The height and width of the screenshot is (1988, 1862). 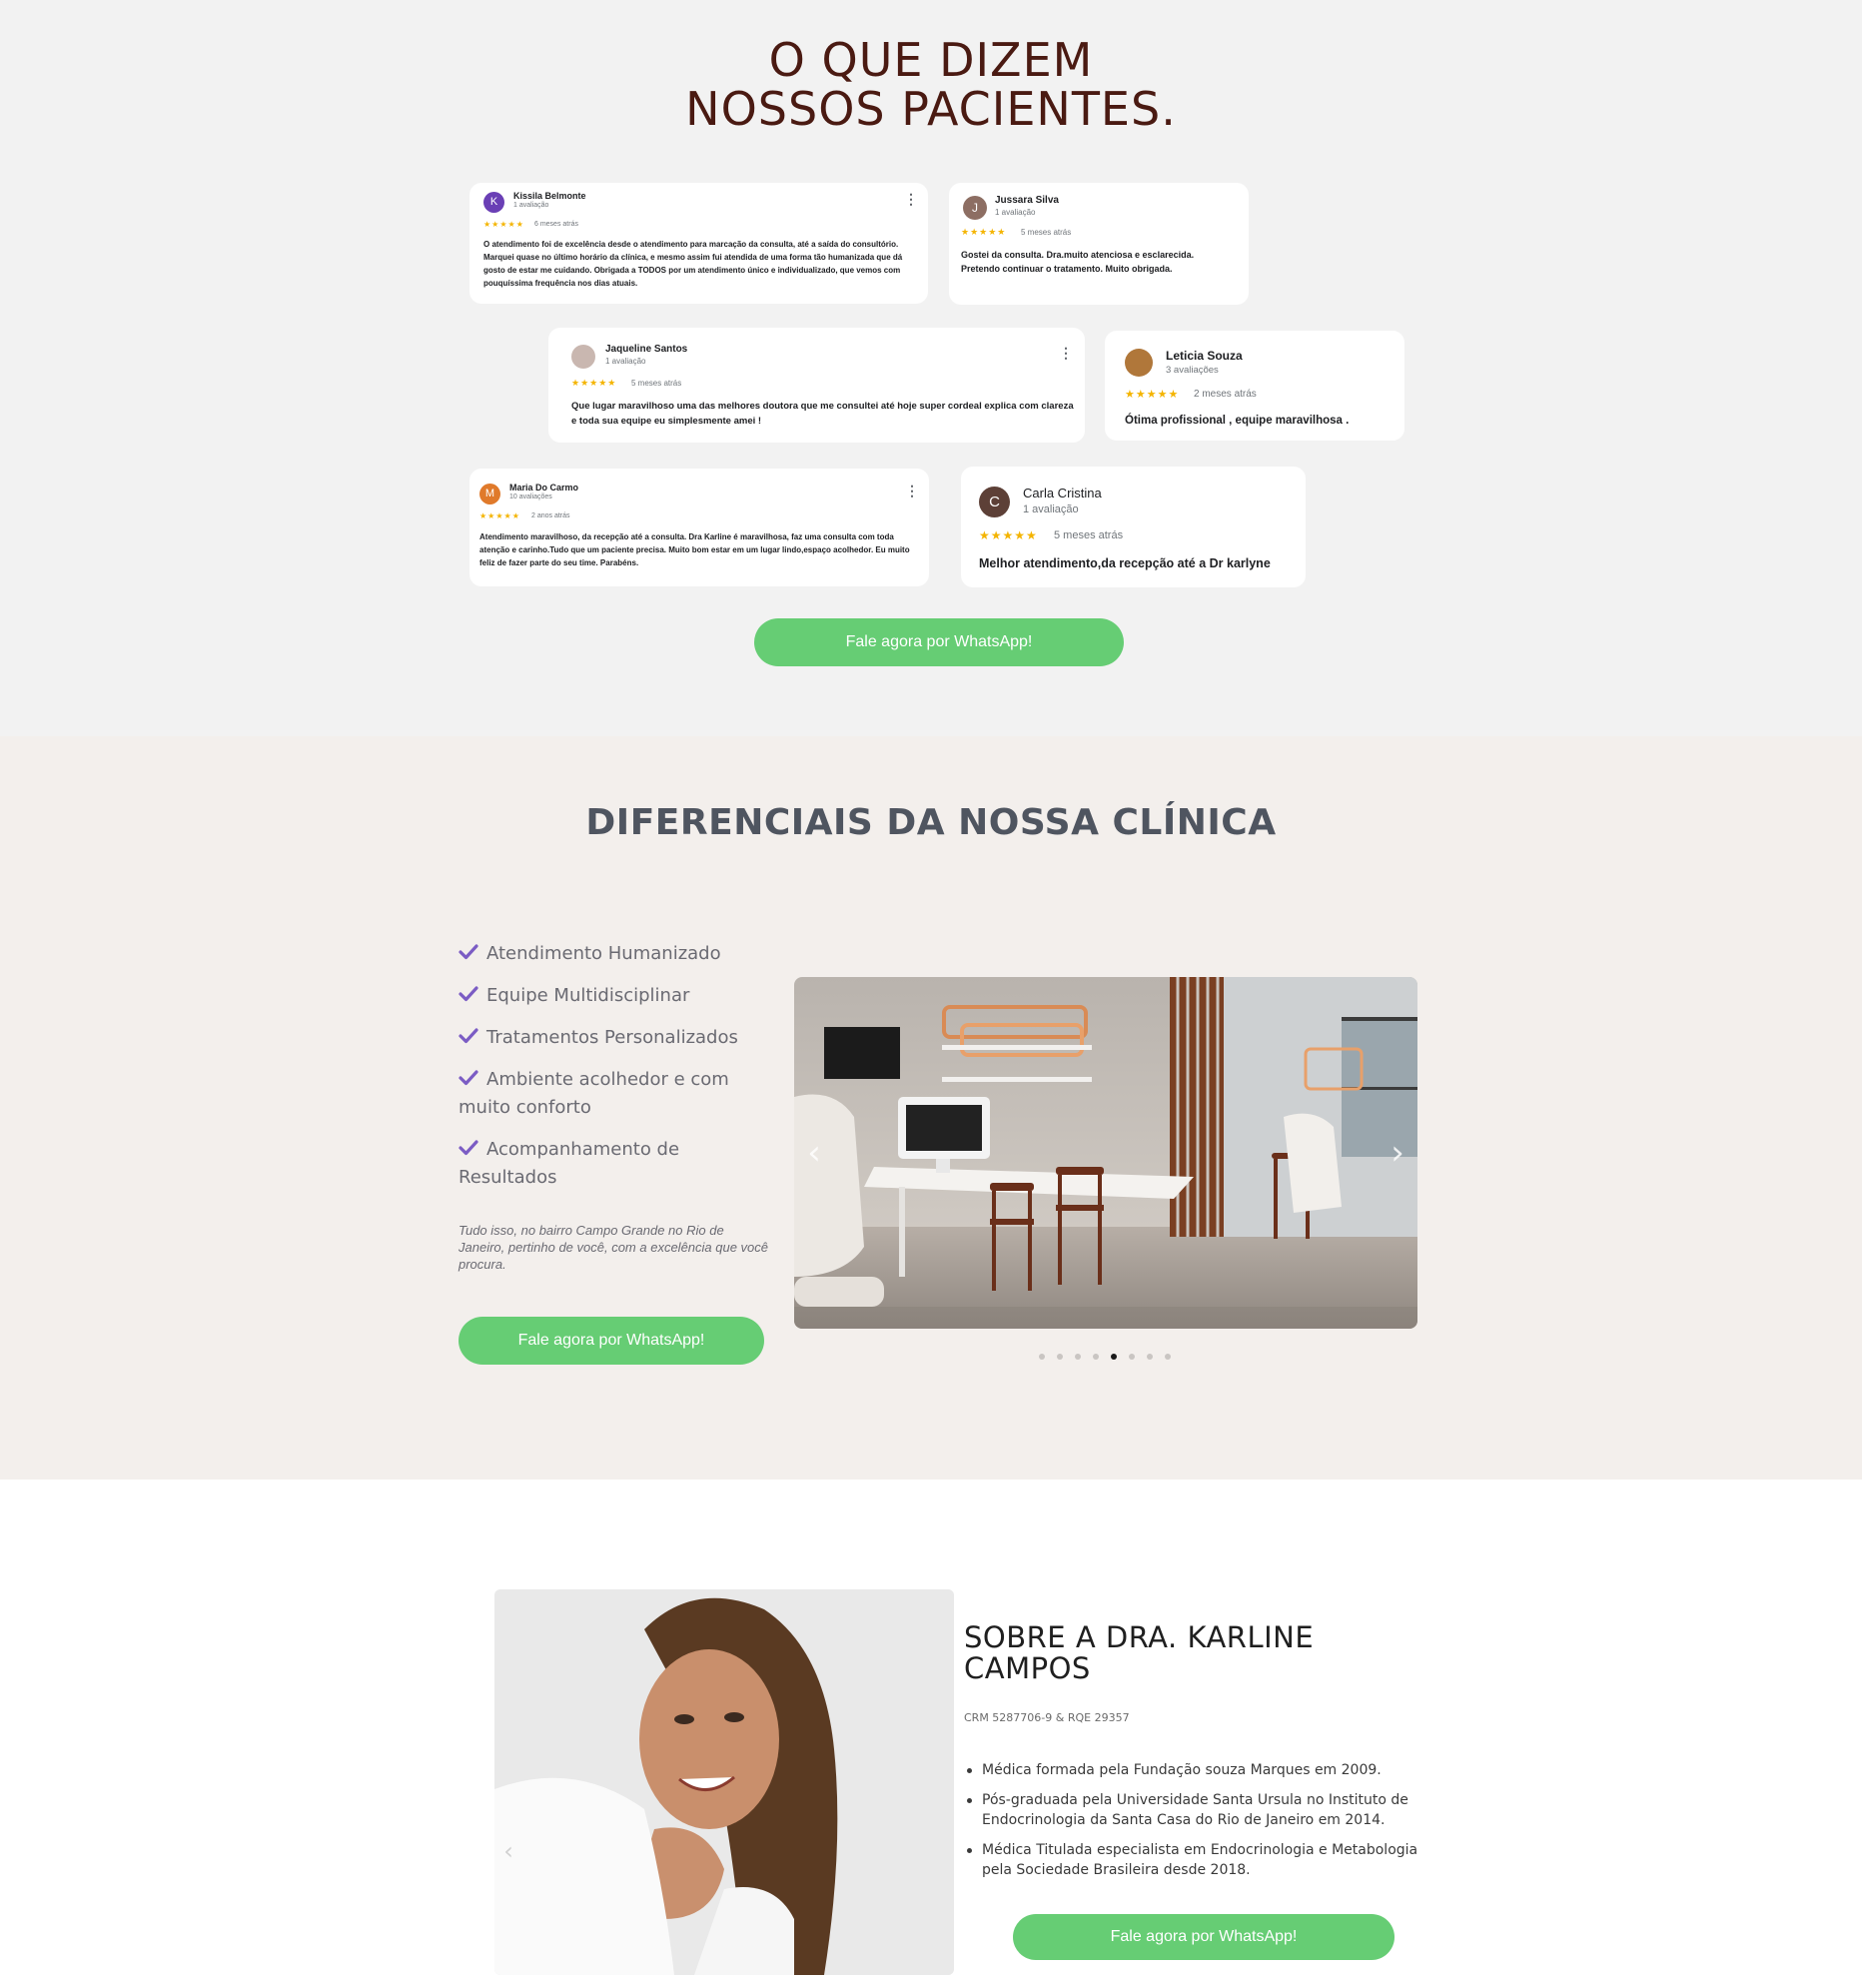 I want to click on doctor-portrait-image, so click(x=724, y=1782).